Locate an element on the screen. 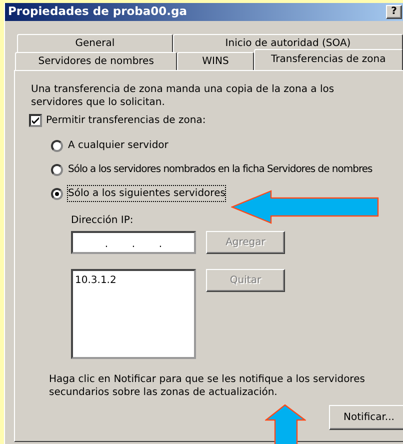 This screenshot has height=444, width=403. notify-description: Haga clic en Notificar para que se les notifique a los servidores secundarios sobre las zonas de actualización. is located at coordinates (207, 386).